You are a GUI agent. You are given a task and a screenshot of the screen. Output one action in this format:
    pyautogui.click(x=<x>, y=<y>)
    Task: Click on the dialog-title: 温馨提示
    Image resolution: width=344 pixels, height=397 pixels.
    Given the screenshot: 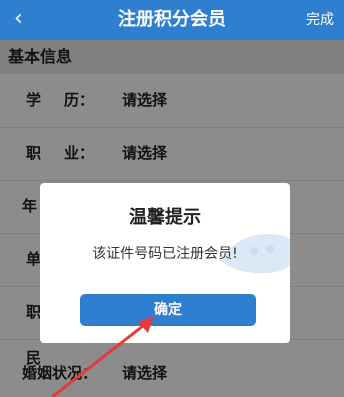 What is the action you would take?
    pyautogui.click(x=165, y=217)
    